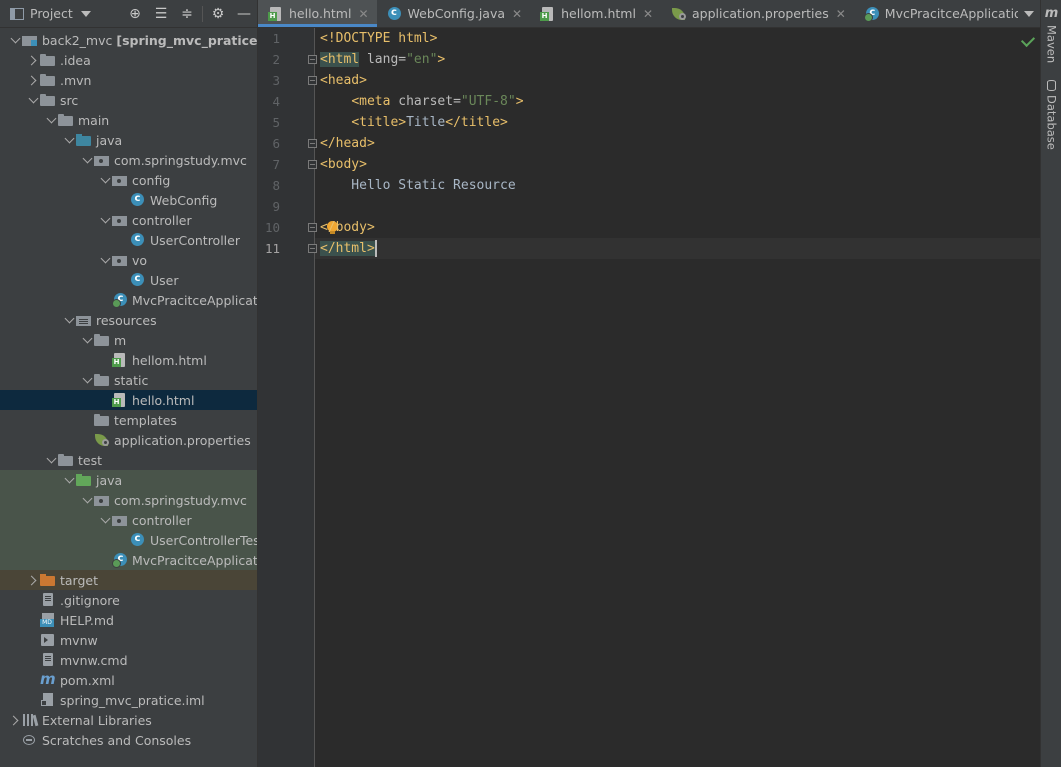 This screenshot has width=1061, height=767. Describe the element at coordinates (128, 200) in the screenshot. I see `tree-item: WebConfig` at that location.